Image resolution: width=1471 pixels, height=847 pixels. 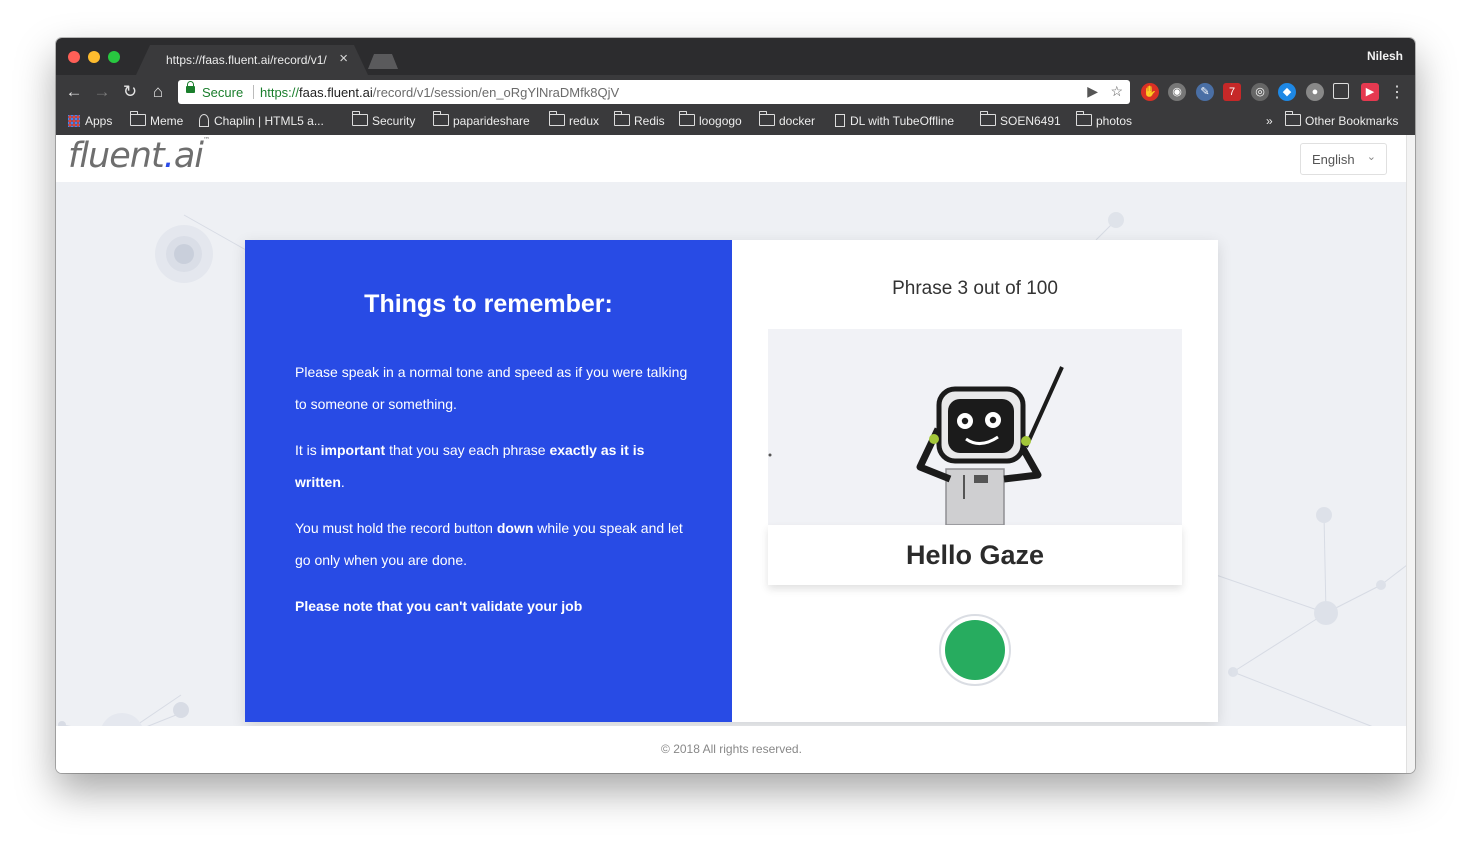 What do you see at coordinates (1177, 92) in the screenshot?
I see `extension-screenshot-icon: ◉` at bounding box center [1177, 92].